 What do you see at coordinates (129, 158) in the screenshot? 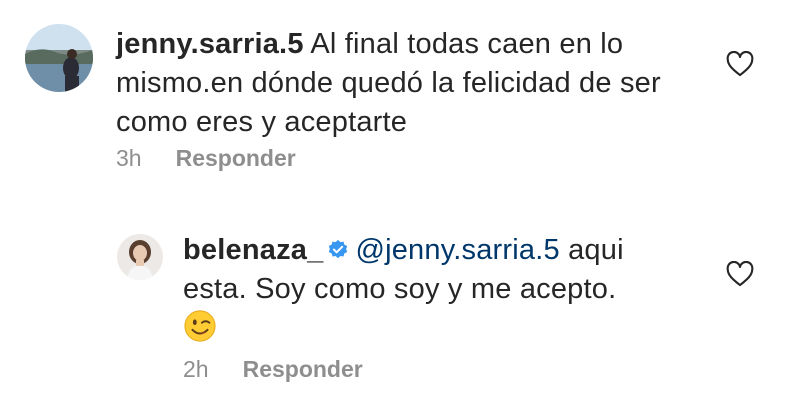
I see `comment-time: 3h` at bounding box center [129, 158].